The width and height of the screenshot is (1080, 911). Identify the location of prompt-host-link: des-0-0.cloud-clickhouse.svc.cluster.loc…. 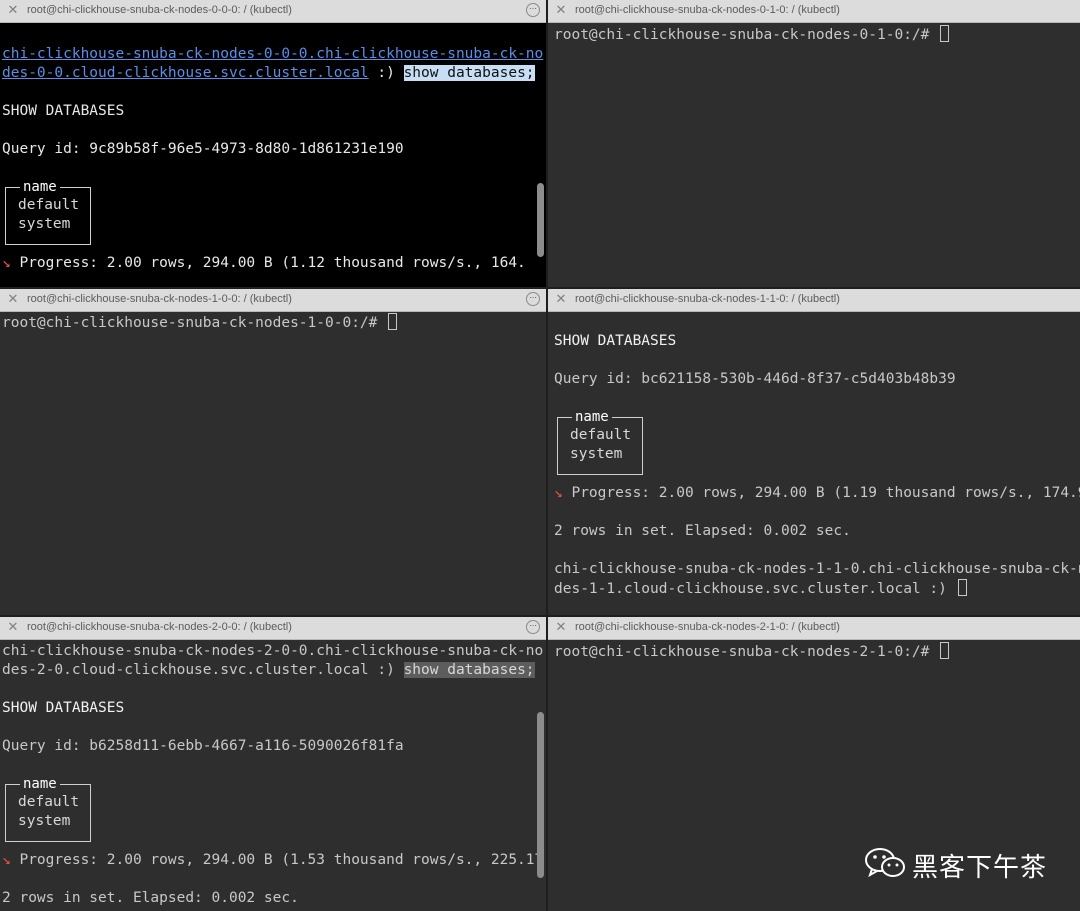
(185, 73).